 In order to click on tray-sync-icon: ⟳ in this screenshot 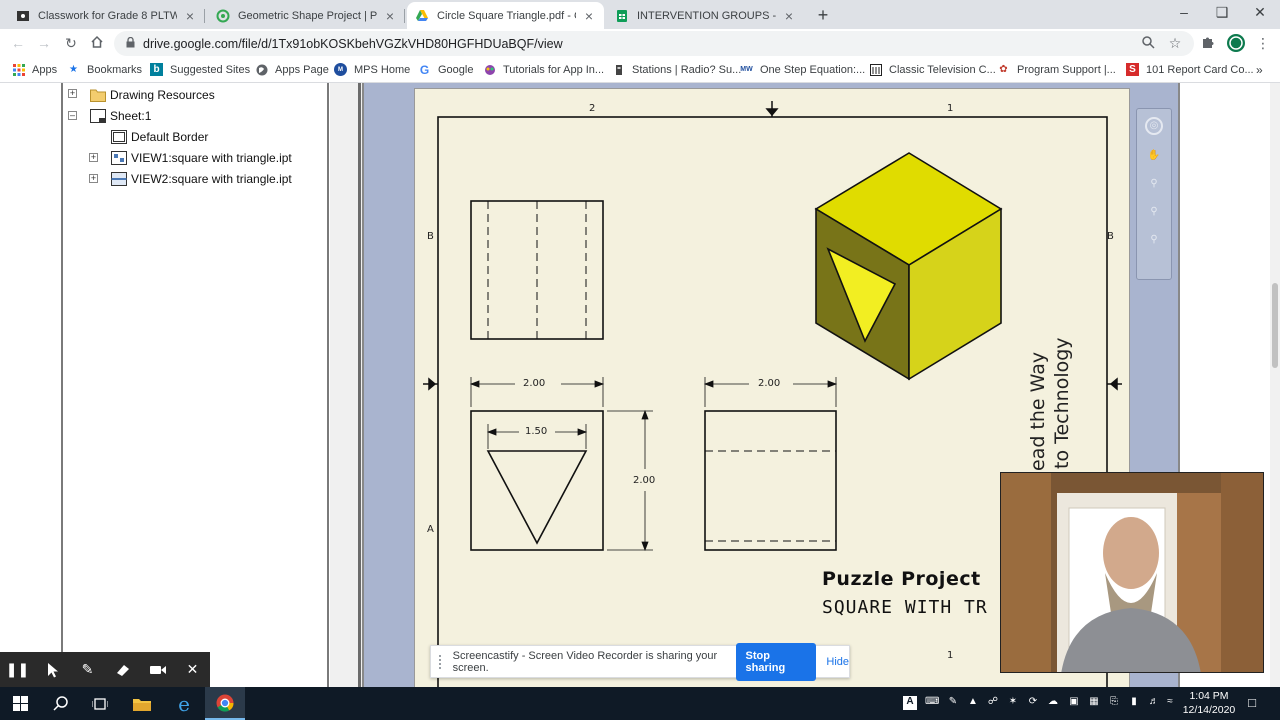, I will do `click(1033, 703)`.